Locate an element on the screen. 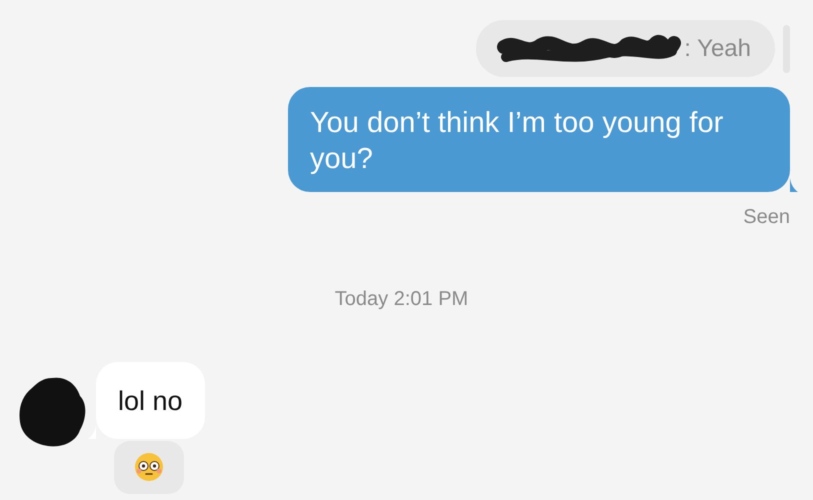 The image size is (813, 500). quoted-reply: : Yeah is located at coordinates (625, 48).